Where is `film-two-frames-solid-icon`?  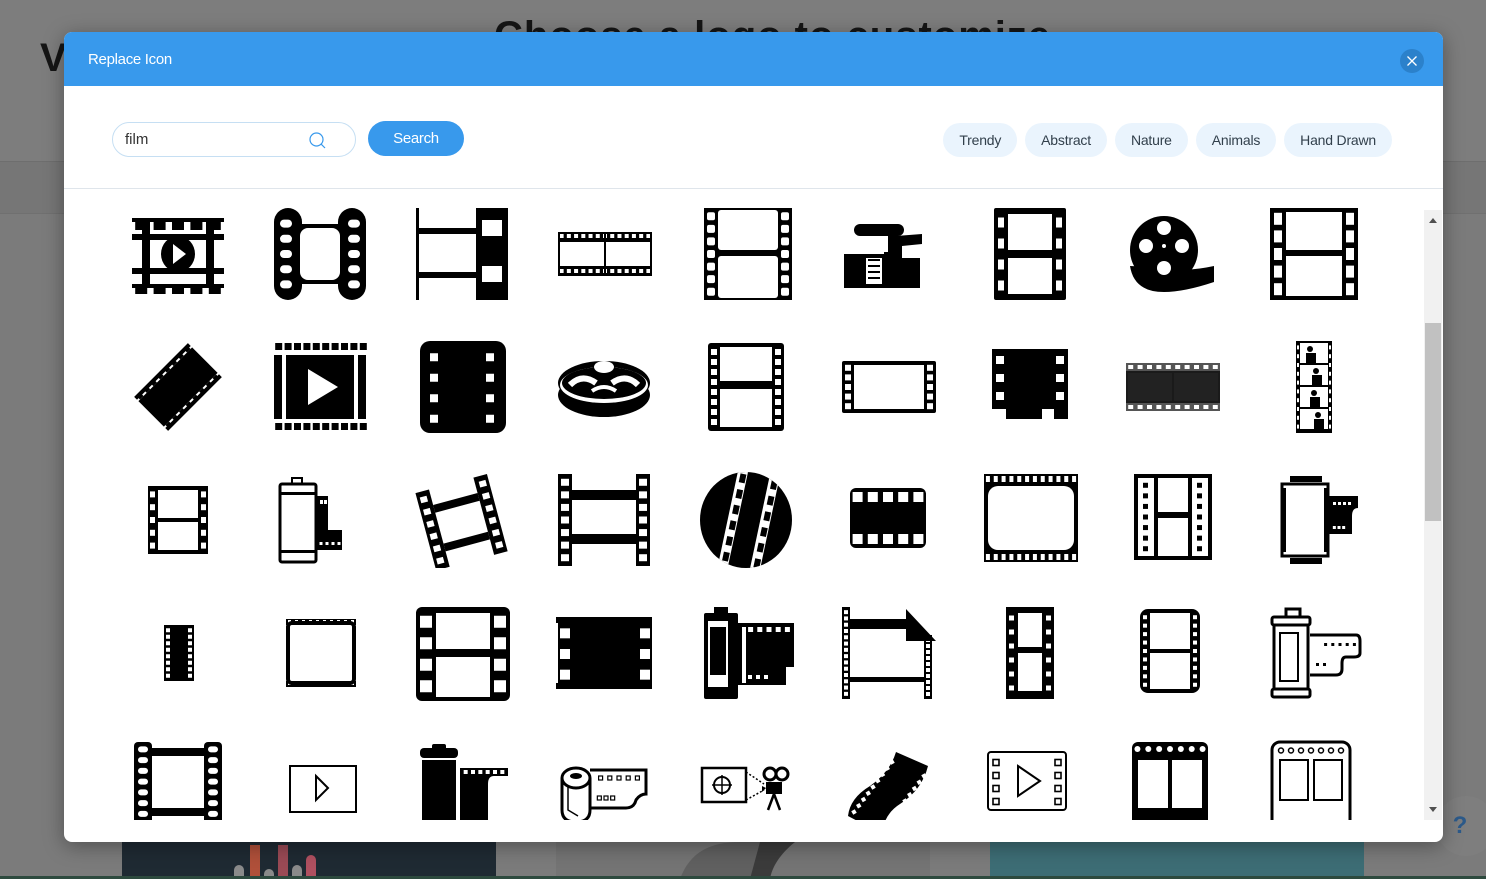
film-two-frames-solid-icon is located at coordinates (1170, 781).